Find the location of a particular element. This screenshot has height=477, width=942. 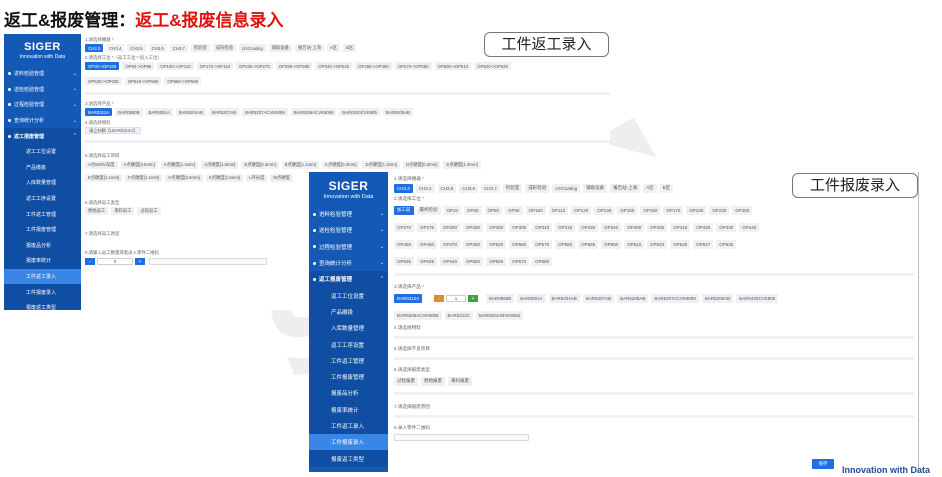

sidebar-item-rework-mgmt: 工件返工管理 is located at coordinates (348, 360).